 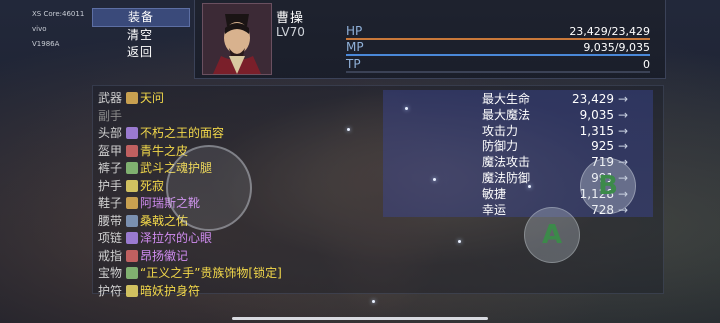 What do you see at coordinates (506, 162) in the screenshot?
I see `stat-label: 魔法攻击` at bounding box center [506, 162].